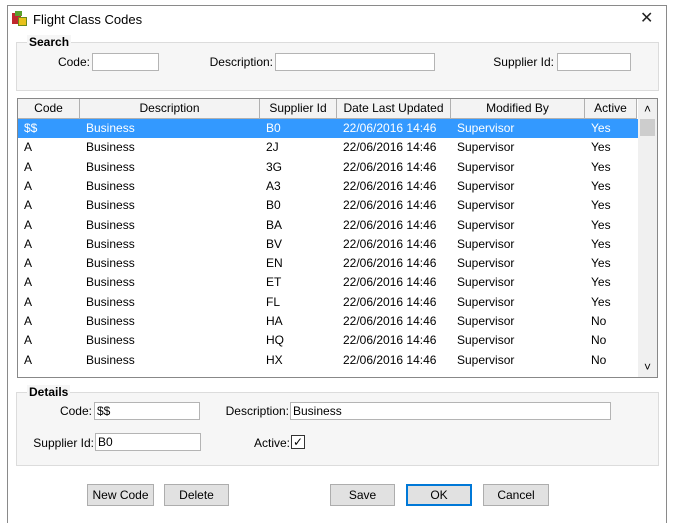  Describe the element at coordinates (274, 224) in the screenshot. I see `cell-supplier-id: BA` at that location.